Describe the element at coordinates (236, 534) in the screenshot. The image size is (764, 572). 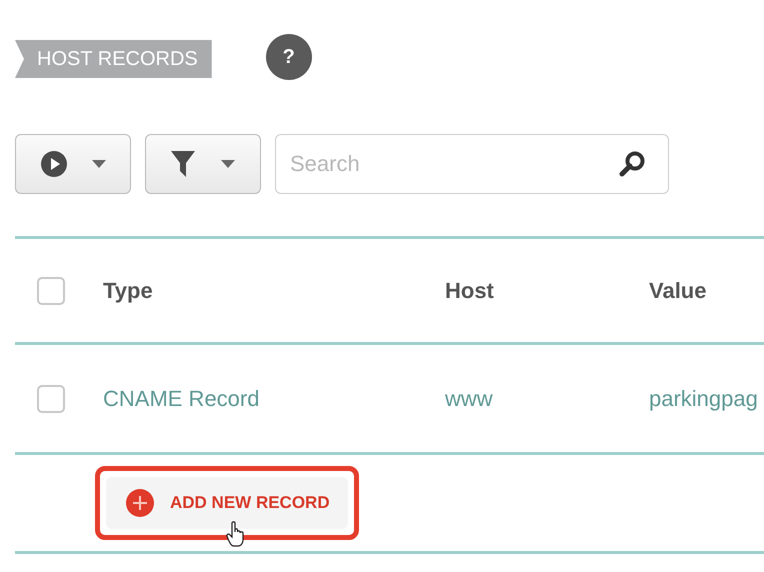
I see `hand-cursor-icon` at that location.